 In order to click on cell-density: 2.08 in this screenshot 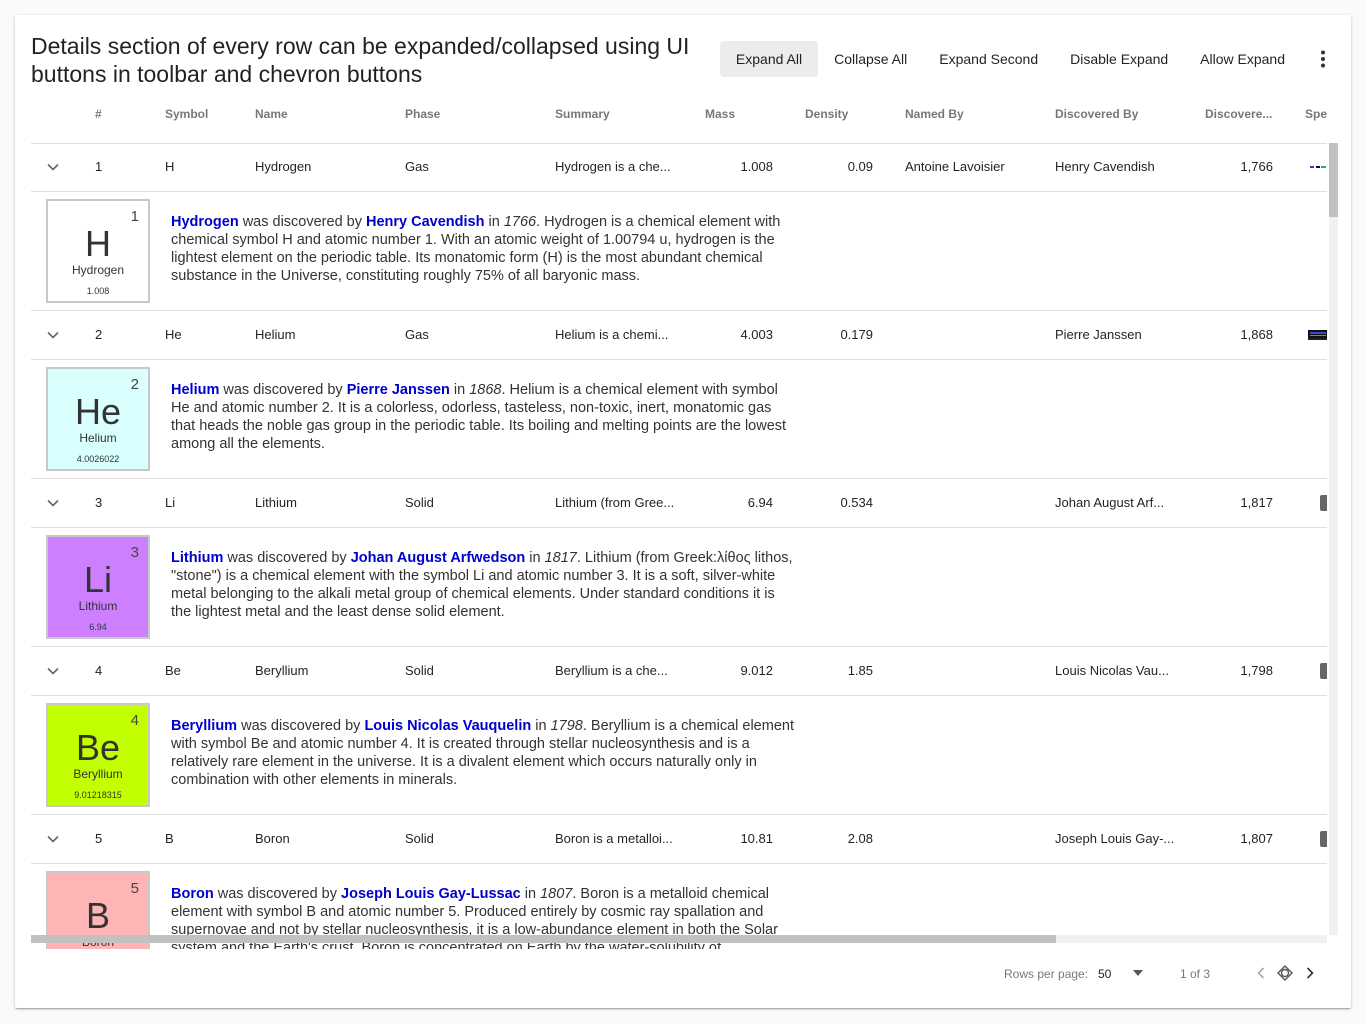, I will do `click(860, 838)`.